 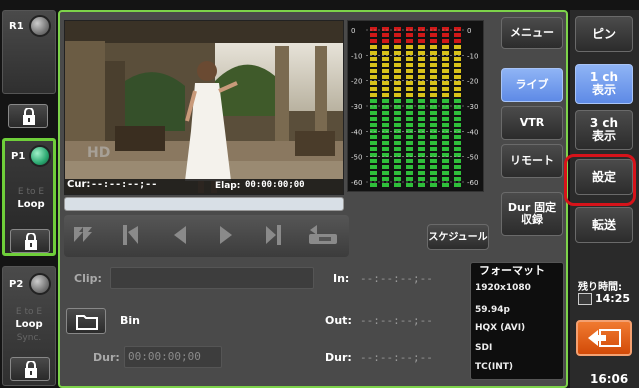 I want to click on channel-panel-r1: R1, so click(x=29, y=52).